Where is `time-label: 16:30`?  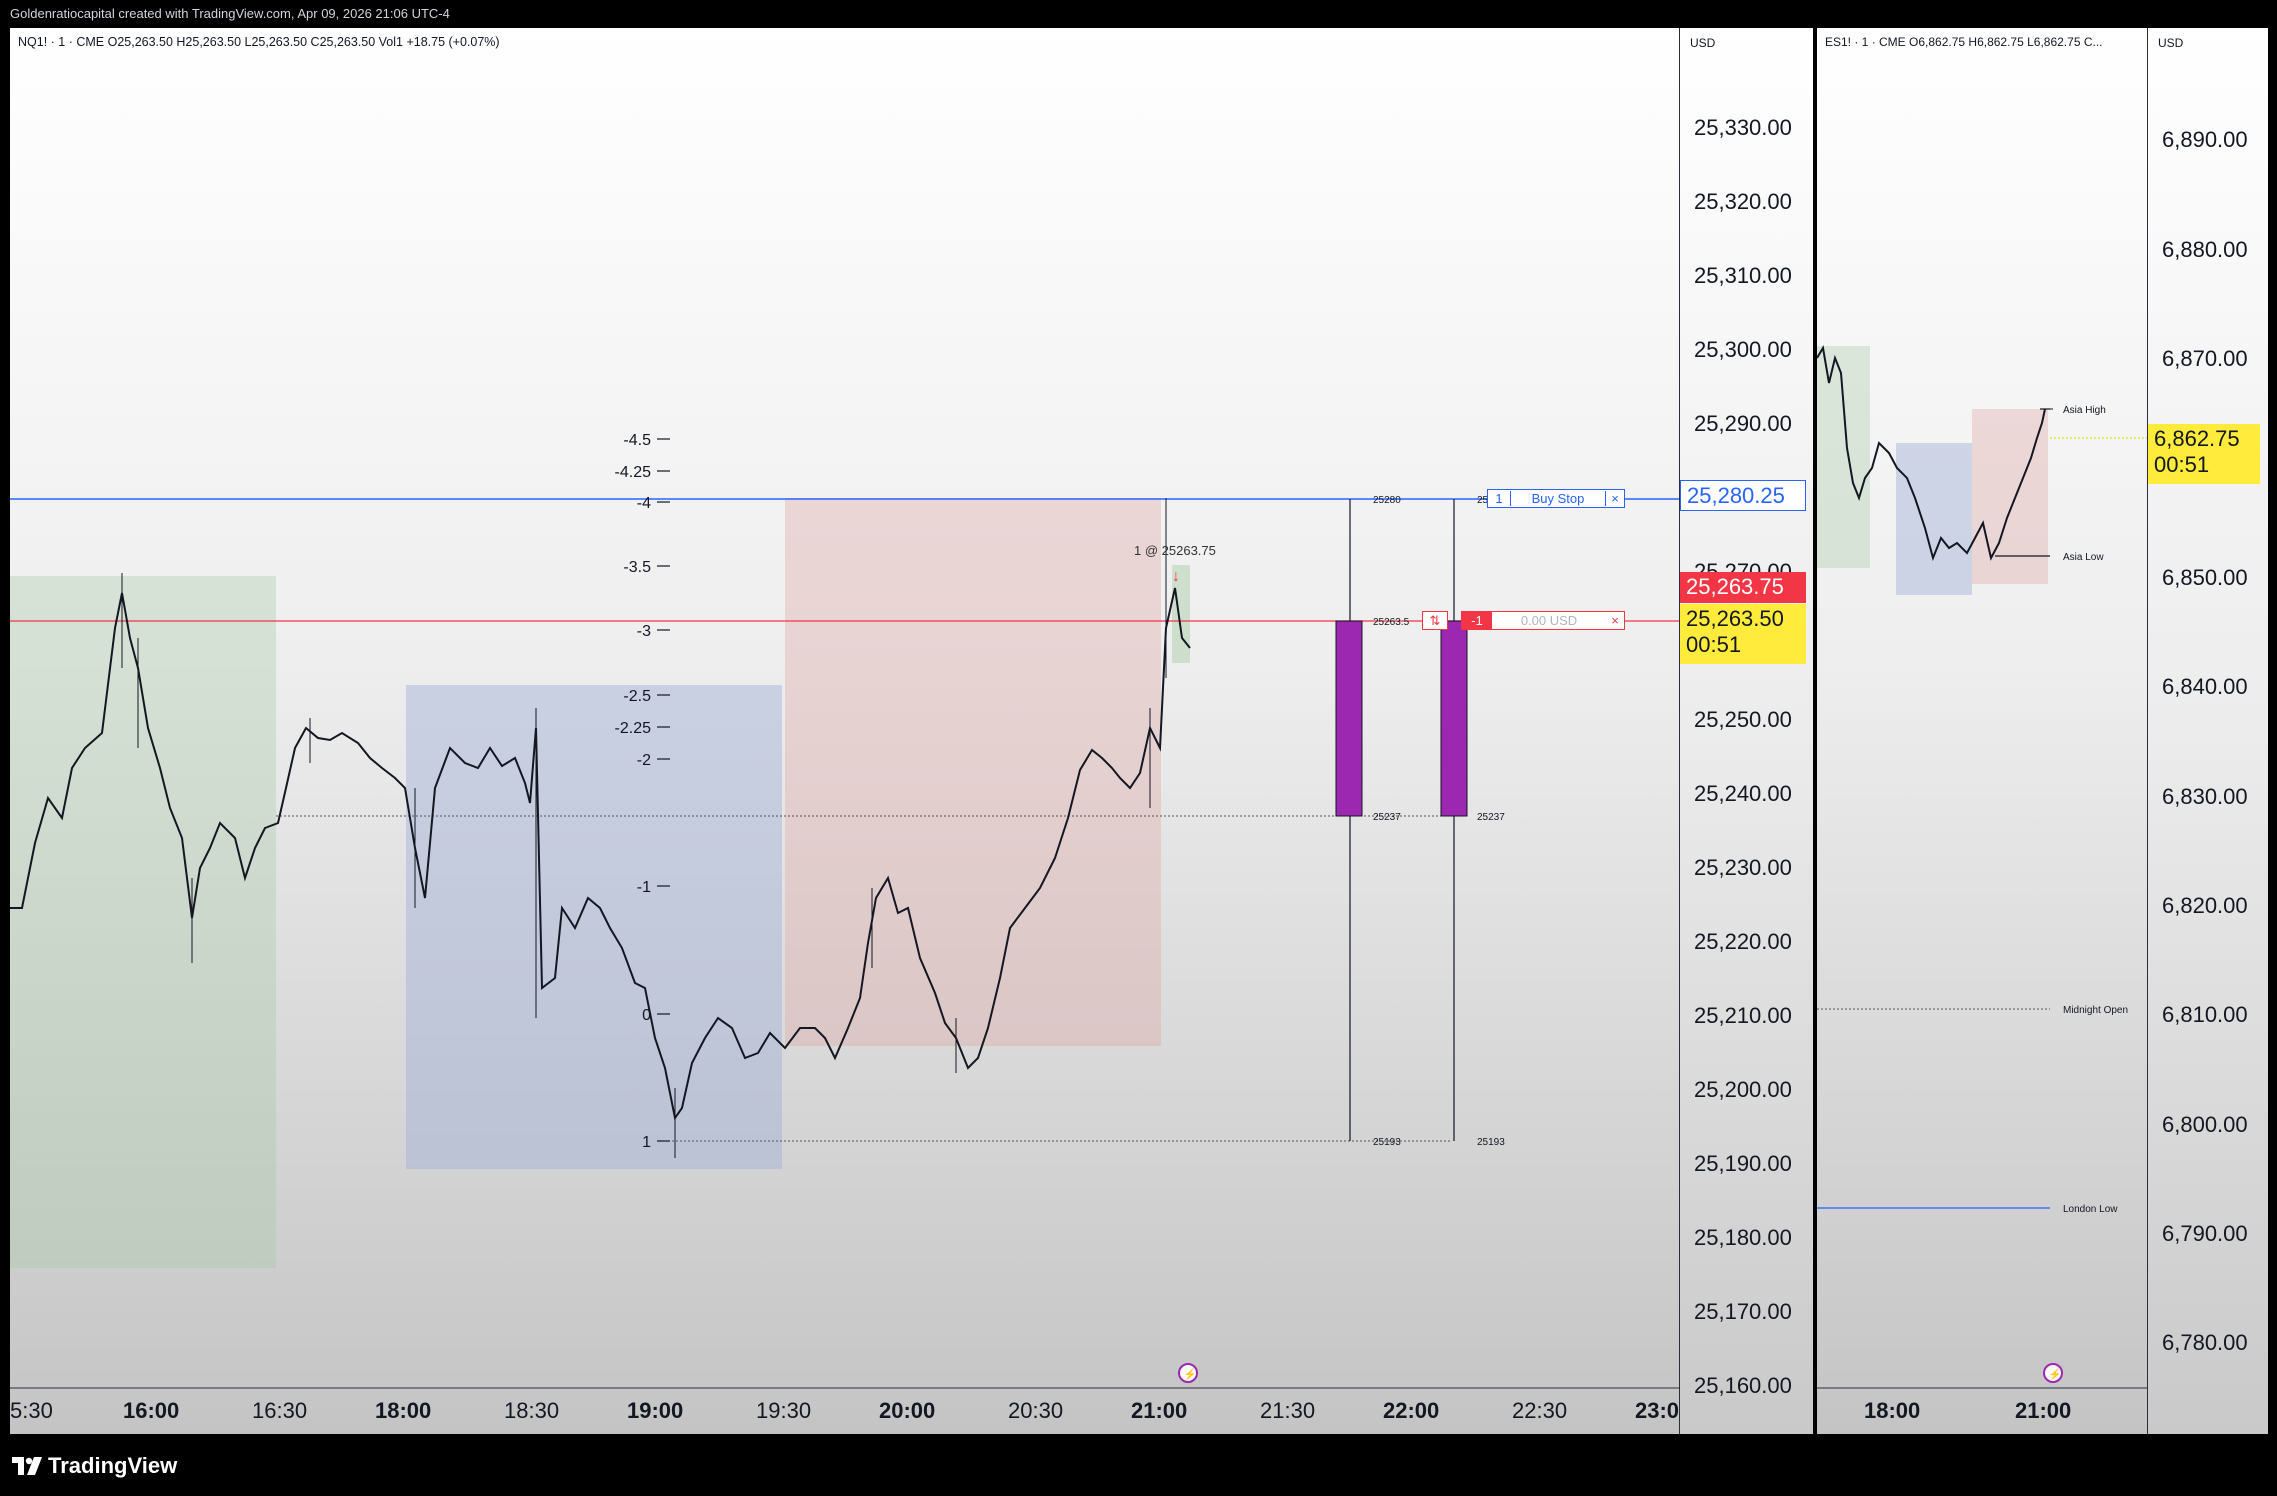 time-label: 16:30 is located at coordinates (279, 1410).